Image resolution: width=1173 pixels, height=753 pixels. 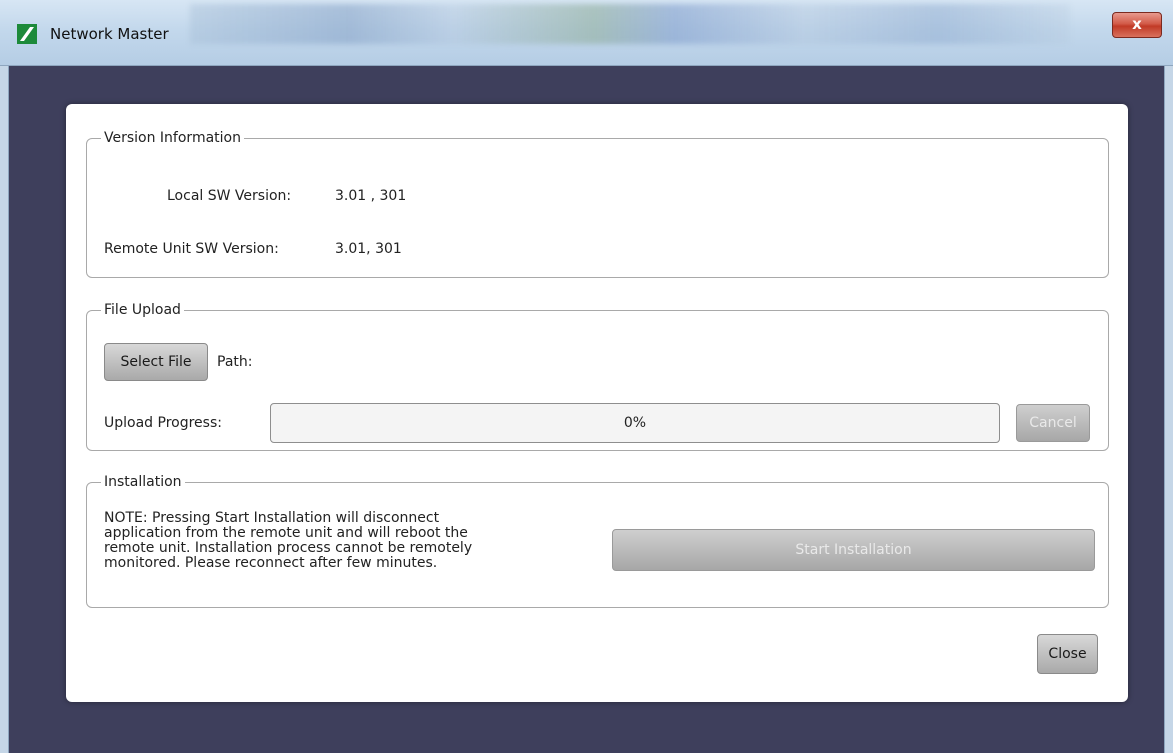 I want to click on remote-sw-version-label: Remote Unit SW Version:, so click(x=191, y=249).